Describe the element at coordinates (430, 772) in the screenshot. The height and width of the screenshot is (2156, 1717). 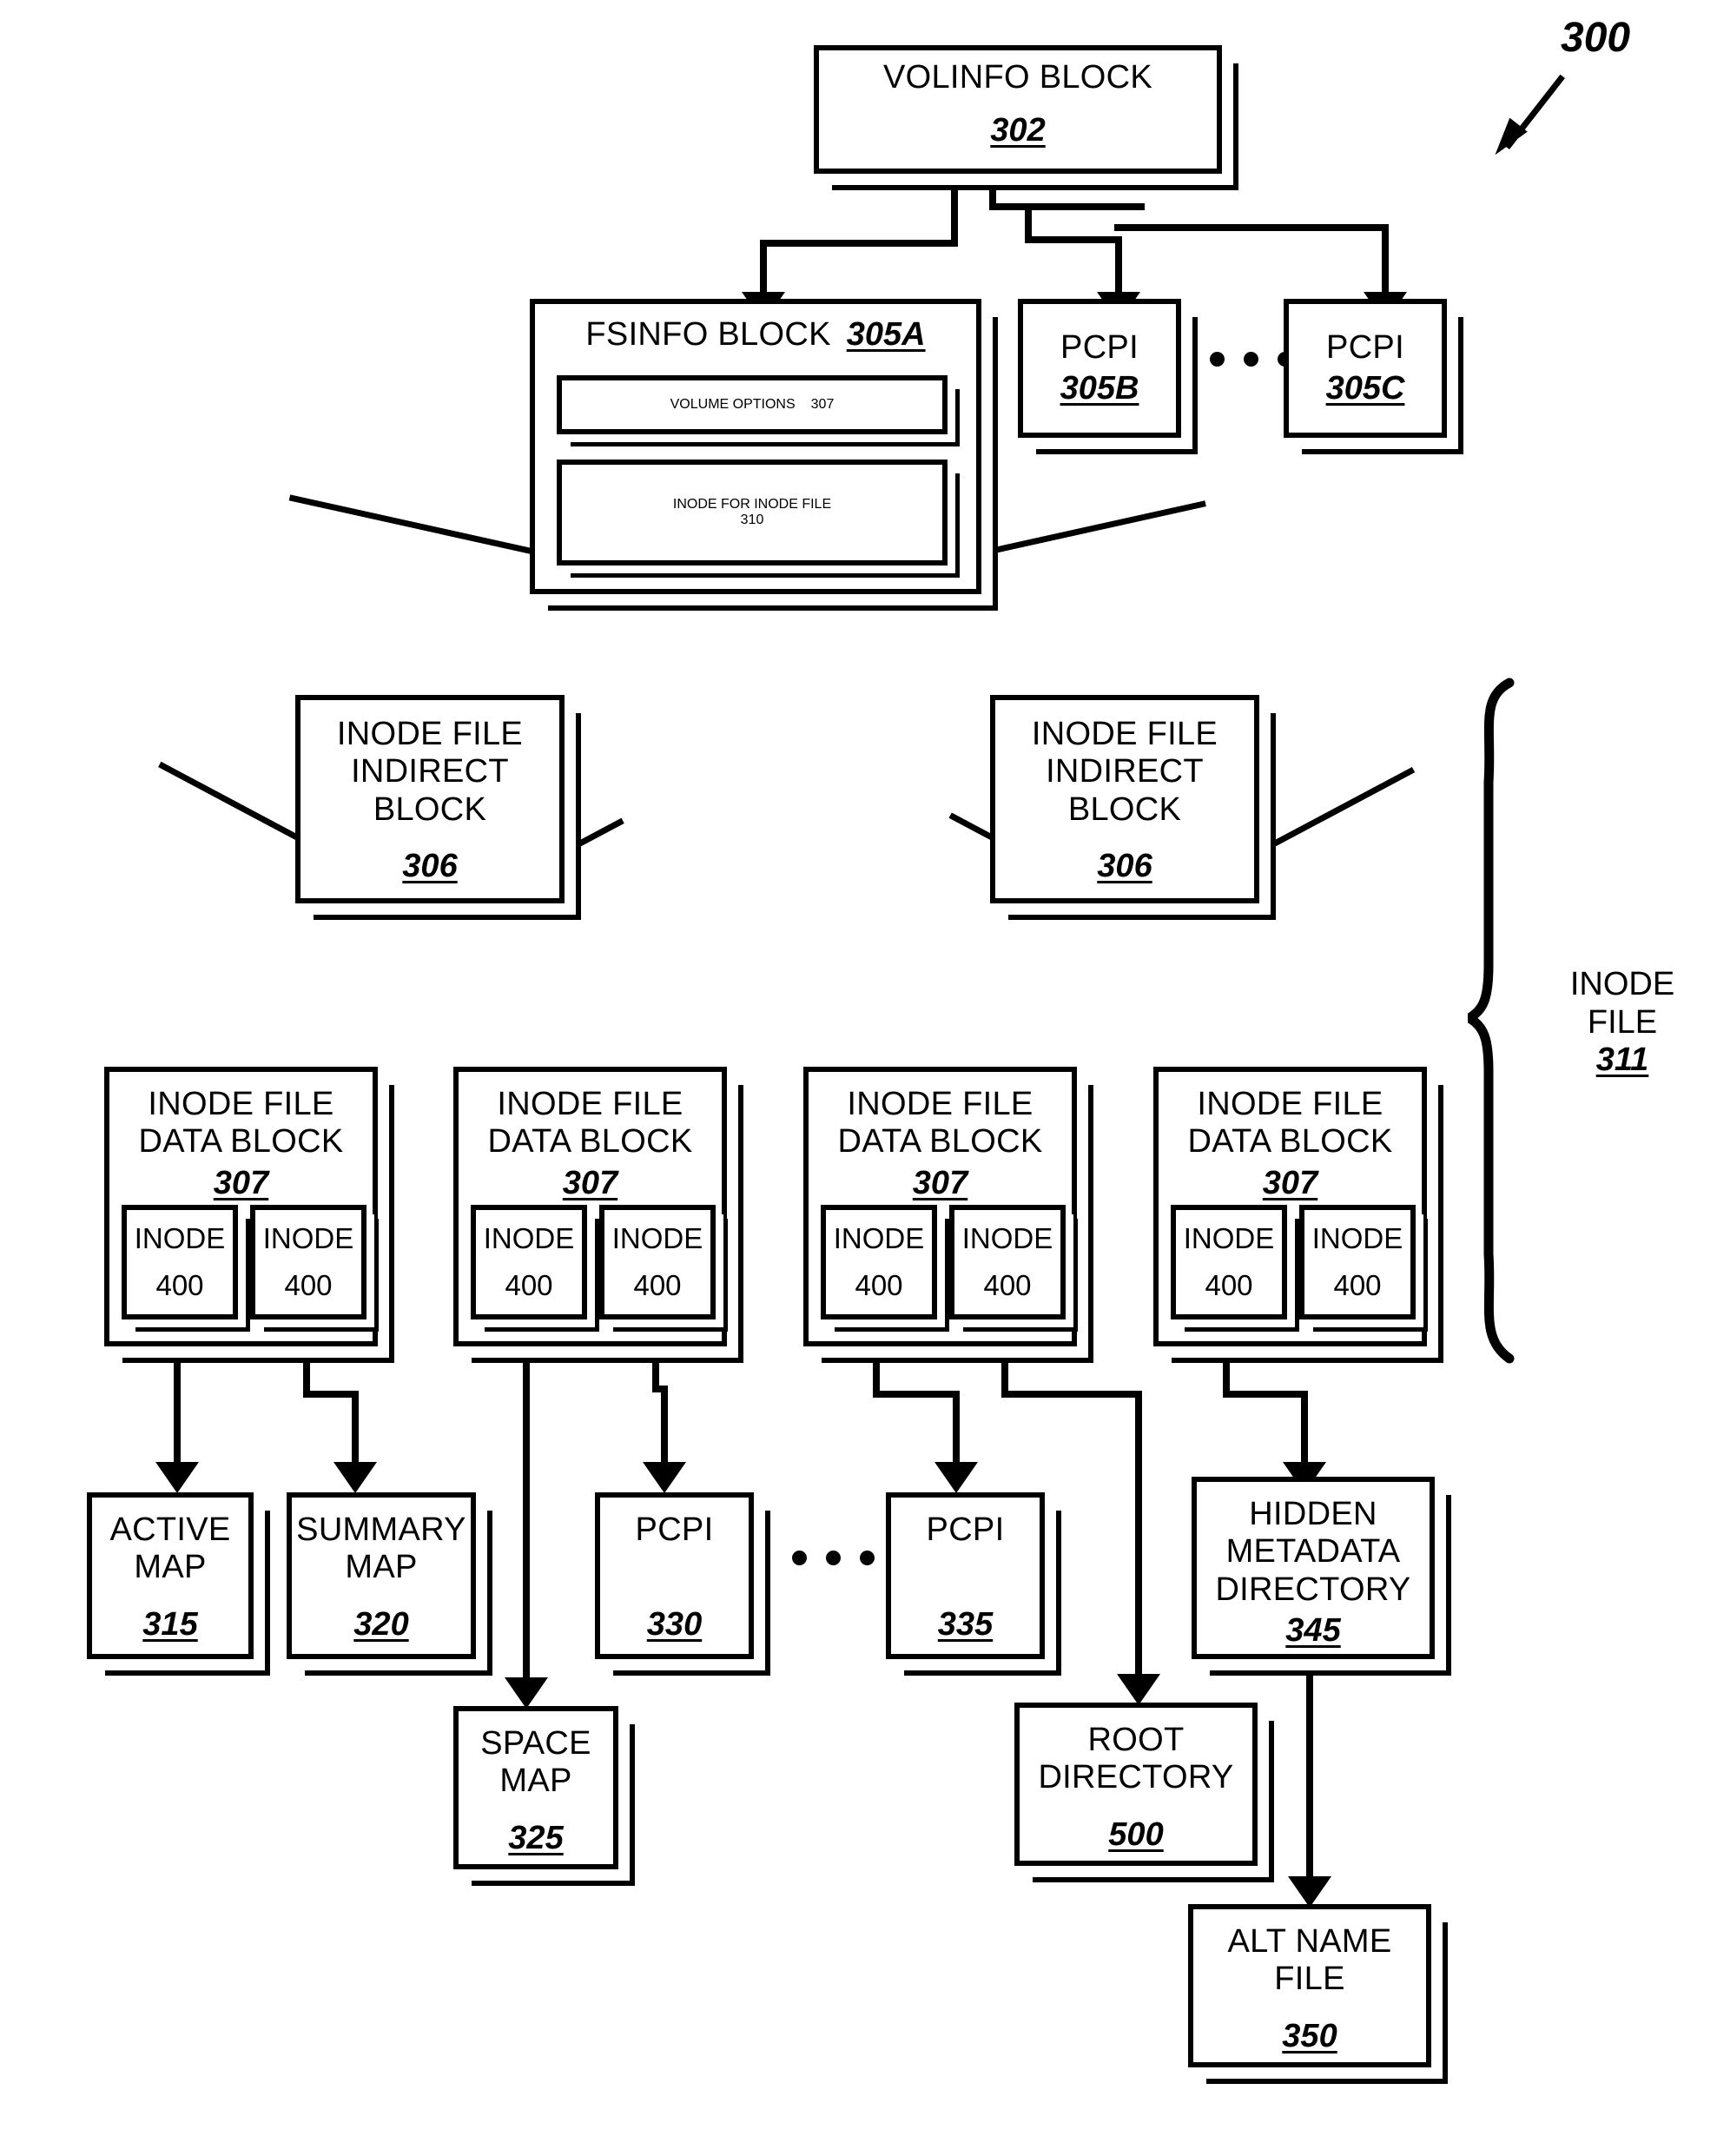
I see `inode-file-indirect-block-1-title: INODE FILE INDIRECT BLOCK` at that location.